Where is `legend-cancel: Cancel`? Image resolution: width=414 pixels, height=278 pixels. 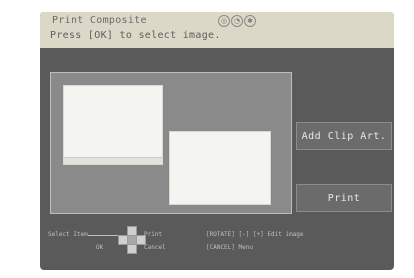
legend-cancel: Cancel is located at coordinates (155, 247).